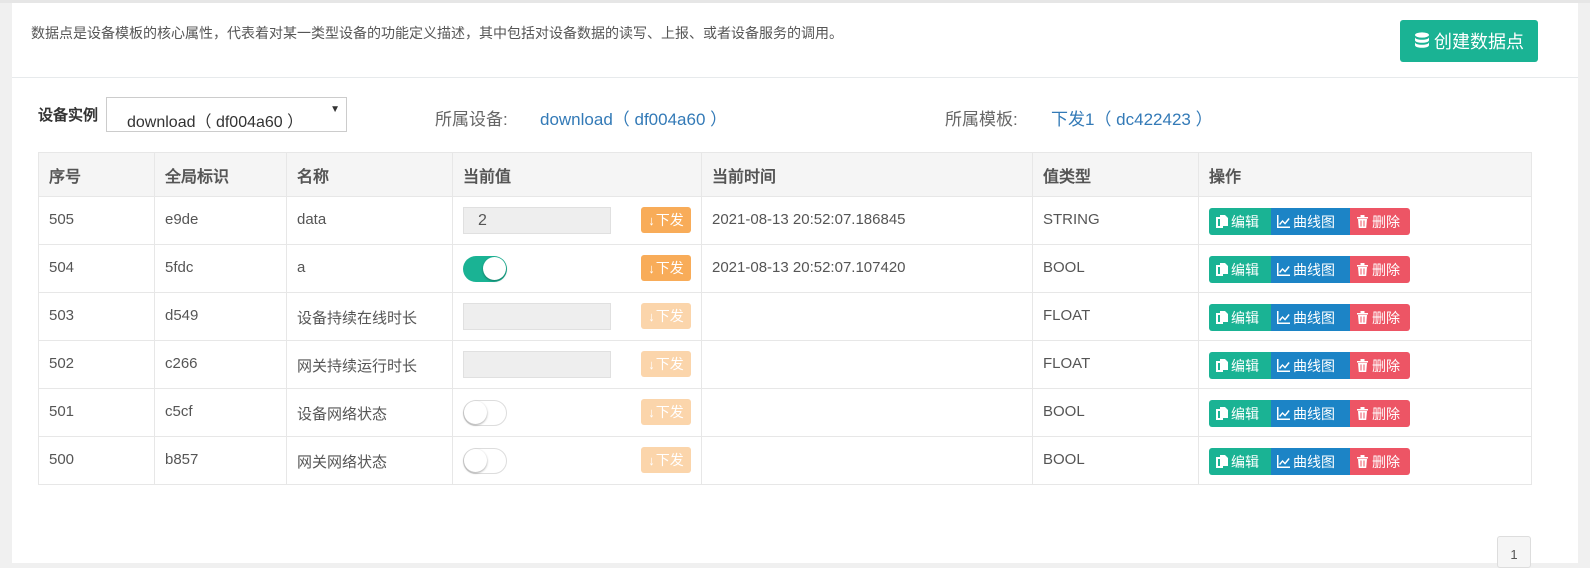 This screenshot has height=568, width=1590. I want to click on value-input: 2, so click(537, 220).